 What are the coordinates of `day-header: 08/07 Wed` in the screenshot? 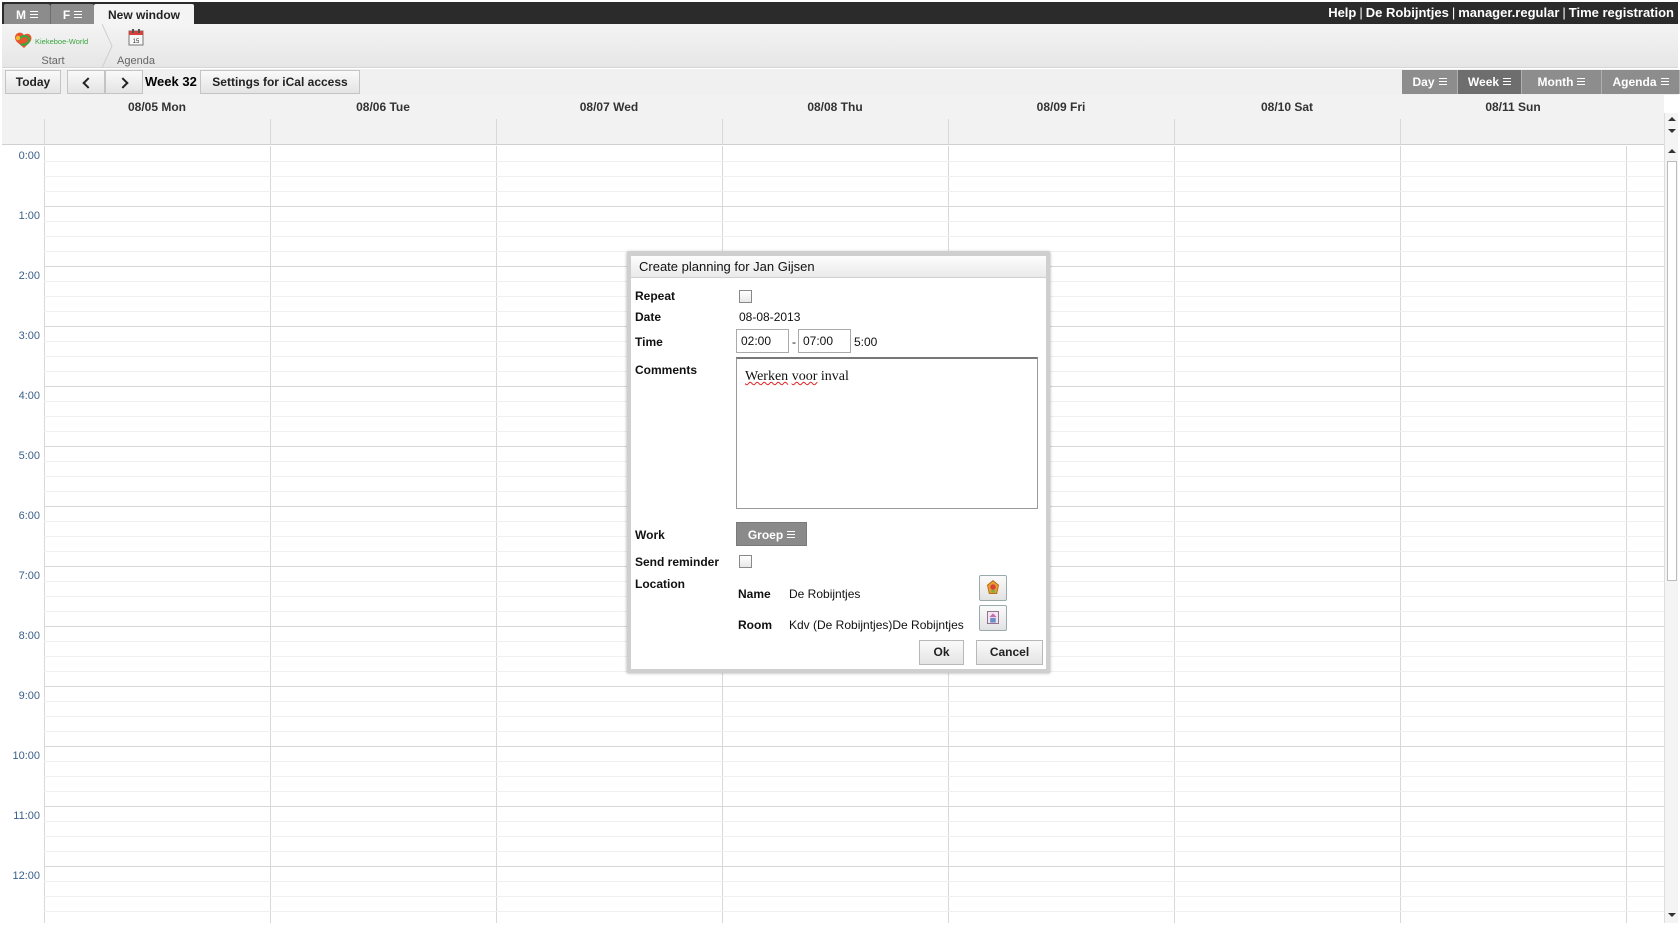 It's located at (609, 107).